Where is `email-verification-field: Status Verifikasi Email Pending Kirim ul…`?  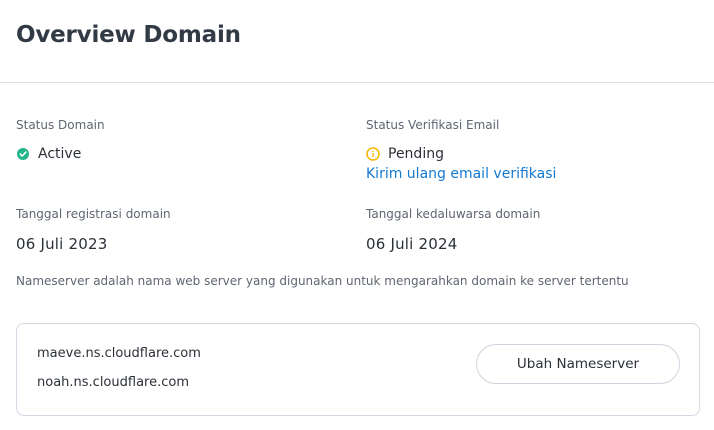 email-verification-field: Status Verifikasi Email Pending Kirim ul… is located at coordinates (536, 149).